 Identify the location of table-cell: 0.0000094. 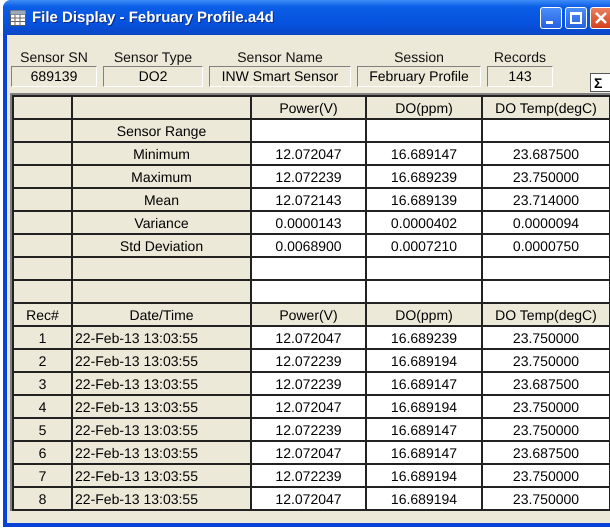
(546, 222).